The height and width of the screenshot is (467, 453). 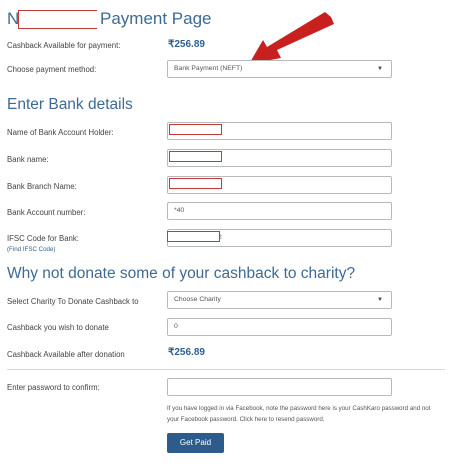 I want to click on account-holder-label: Name of Bank Account Holder:, so click(x=60, y=132).